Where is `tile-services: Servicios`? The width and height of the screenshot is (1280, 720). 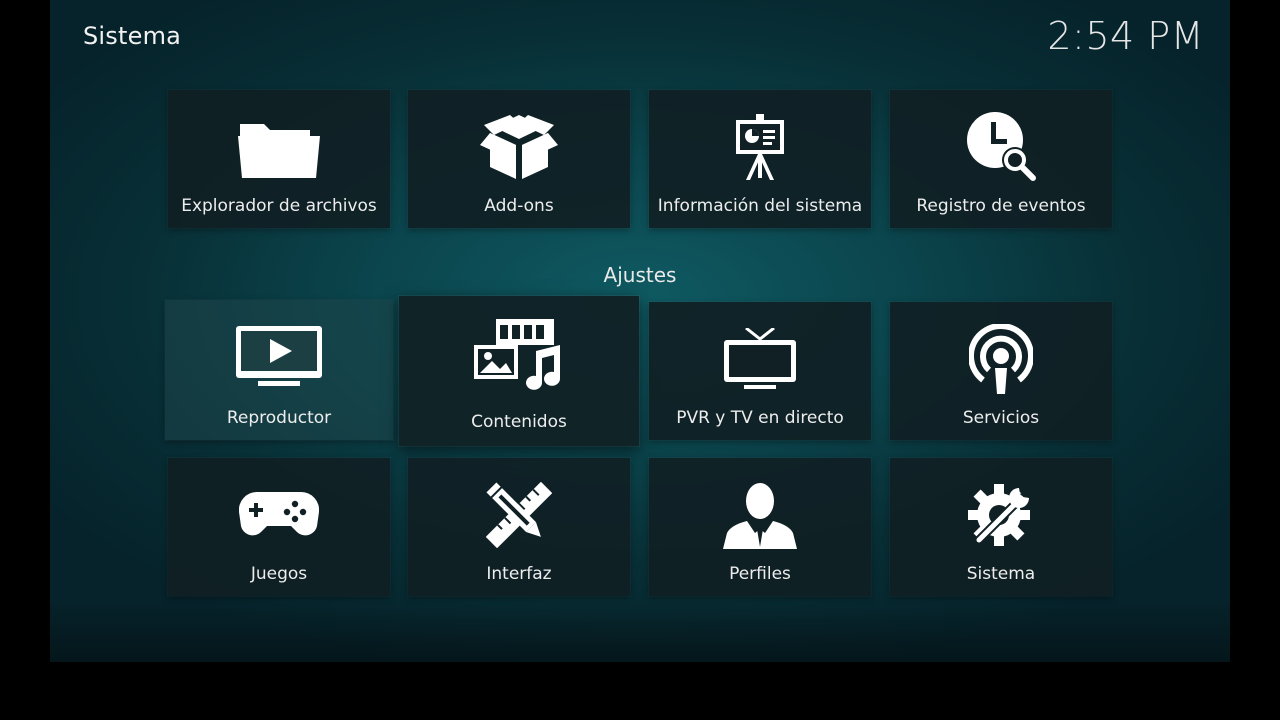 tile-services: Servicios is located at coordinates (1001, 371).